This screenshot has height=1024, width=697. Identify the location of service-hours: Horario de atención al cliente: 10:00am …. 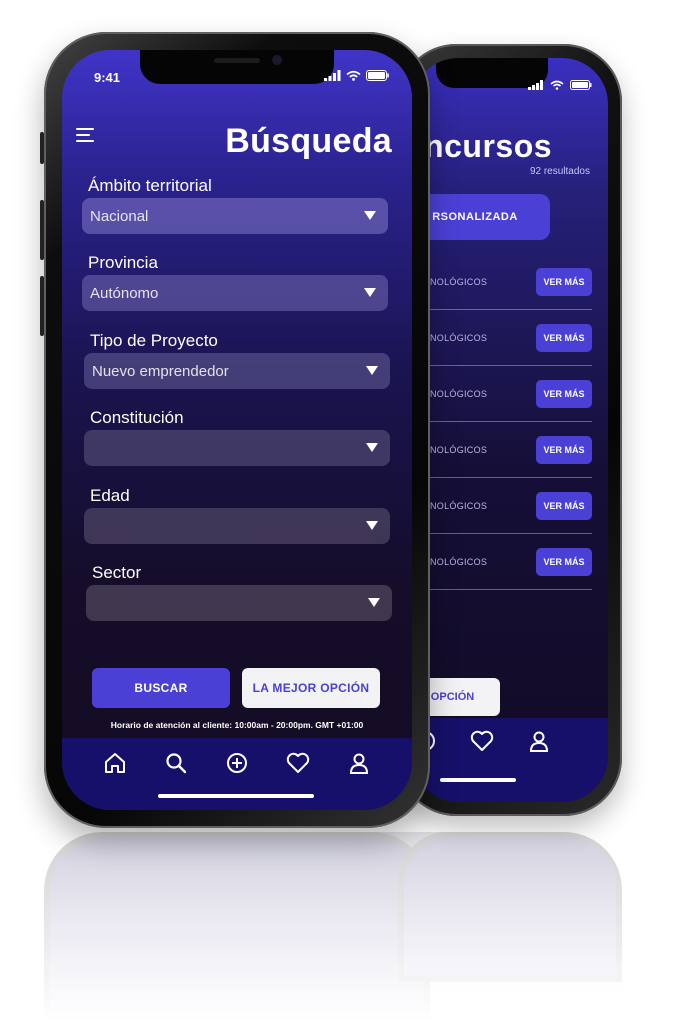
(237, 725).